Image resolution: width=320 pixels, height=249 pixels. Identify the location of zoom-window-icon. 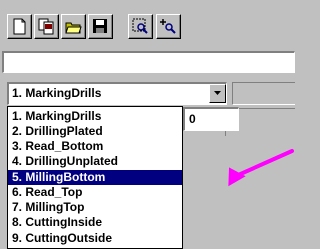
(140, 26).